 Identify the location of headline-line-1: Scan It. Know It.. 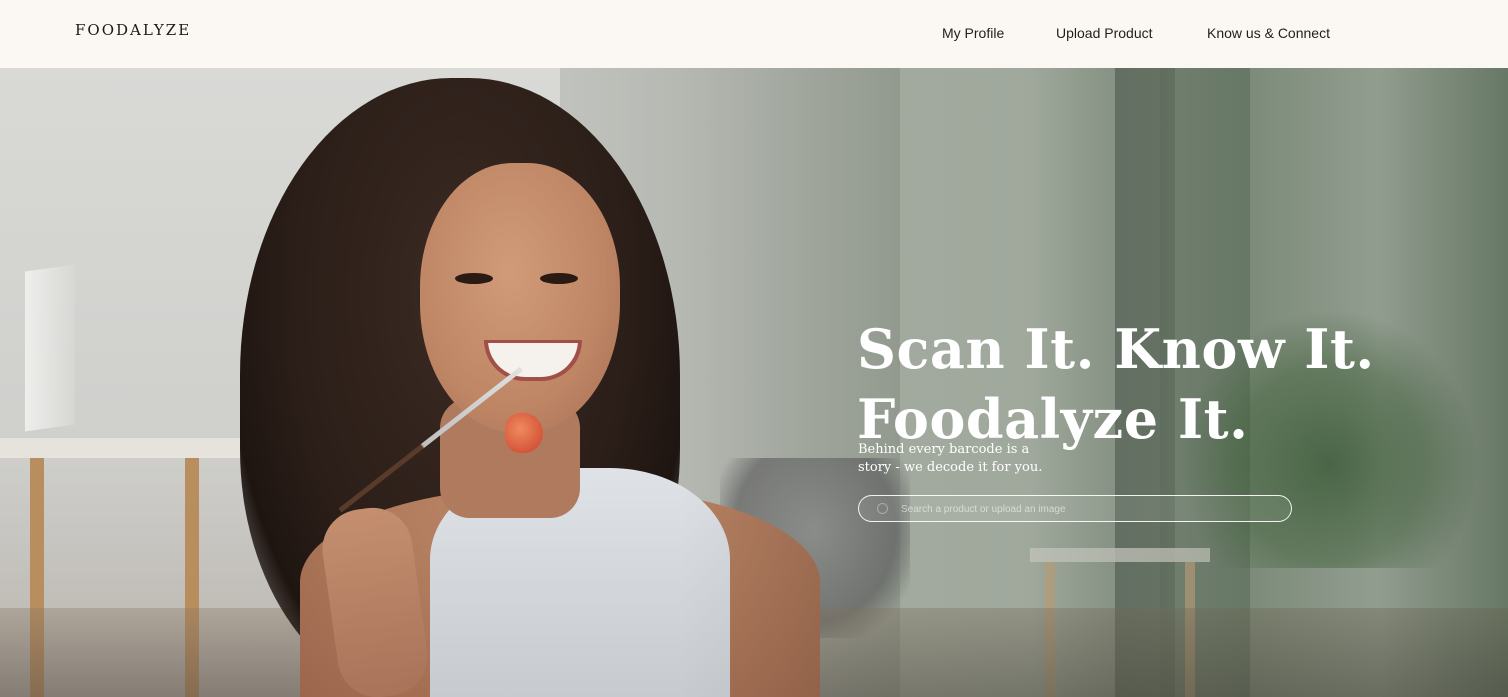
(1116, 349).